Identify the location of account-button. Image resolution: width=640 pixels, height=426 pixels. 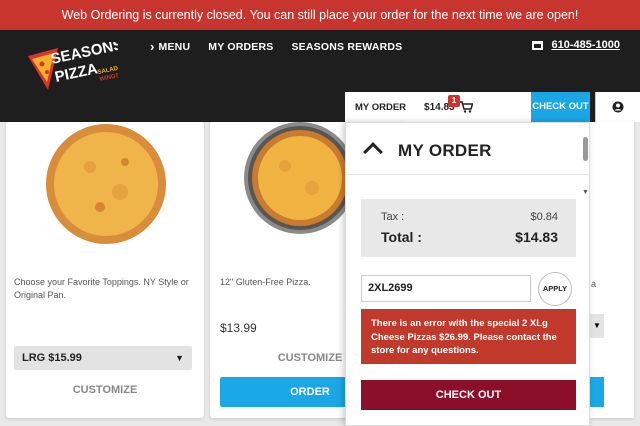
(617, 107).